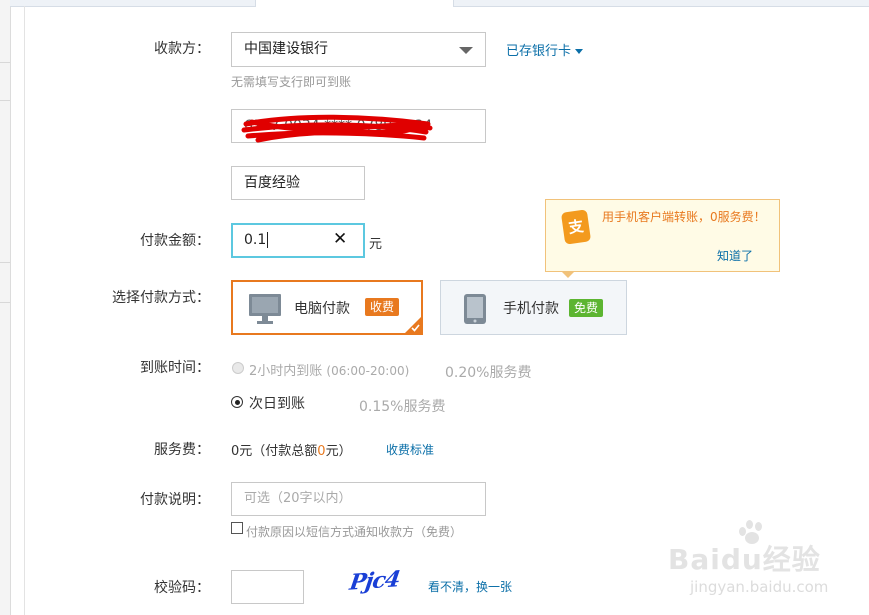  Describe the element at coordinates (354, 3) in the screenshot. I see `active-tab` at that location.